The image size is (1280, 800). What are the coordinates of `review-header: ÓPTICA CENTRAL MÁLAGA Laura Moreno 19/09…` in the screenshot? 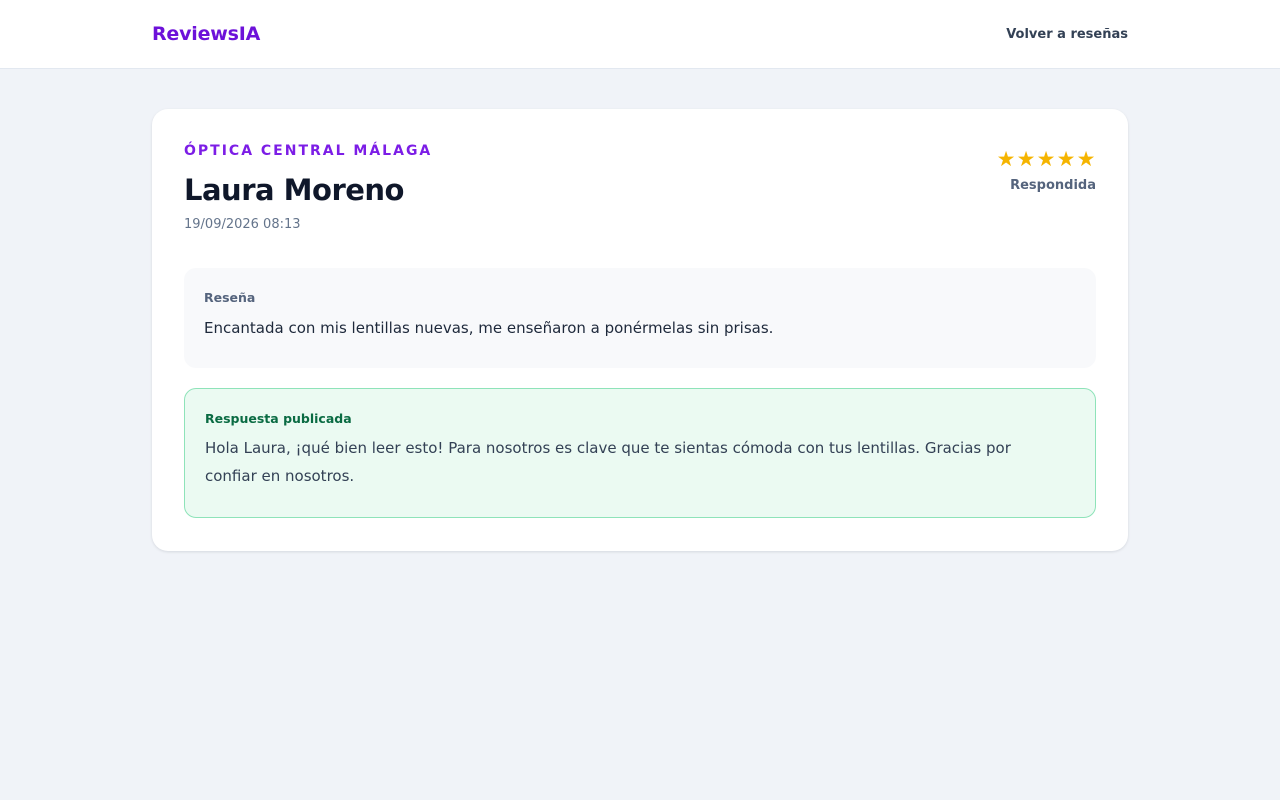 It's located at (640, 204).